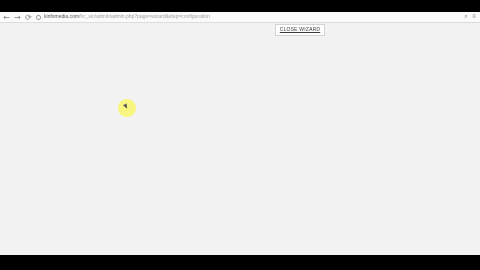  Describe the element at coordinates (38, 17) in the screenshot. I see `site-info-icon` at that location.